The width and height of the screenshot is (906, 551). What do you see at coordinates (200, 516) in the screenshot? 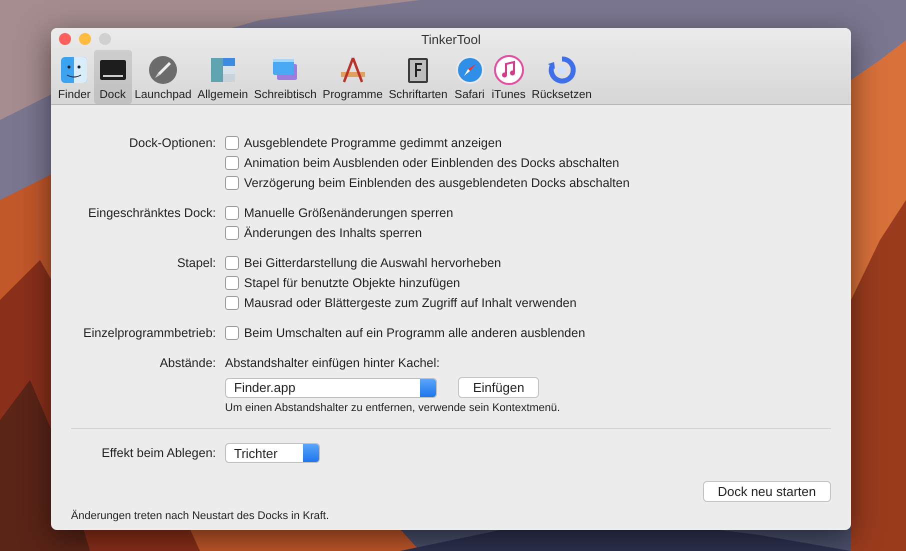
I see `status-note: Änderungen treten nach Neustart des Docks in Kraft.` at bounding box center [200, 516].